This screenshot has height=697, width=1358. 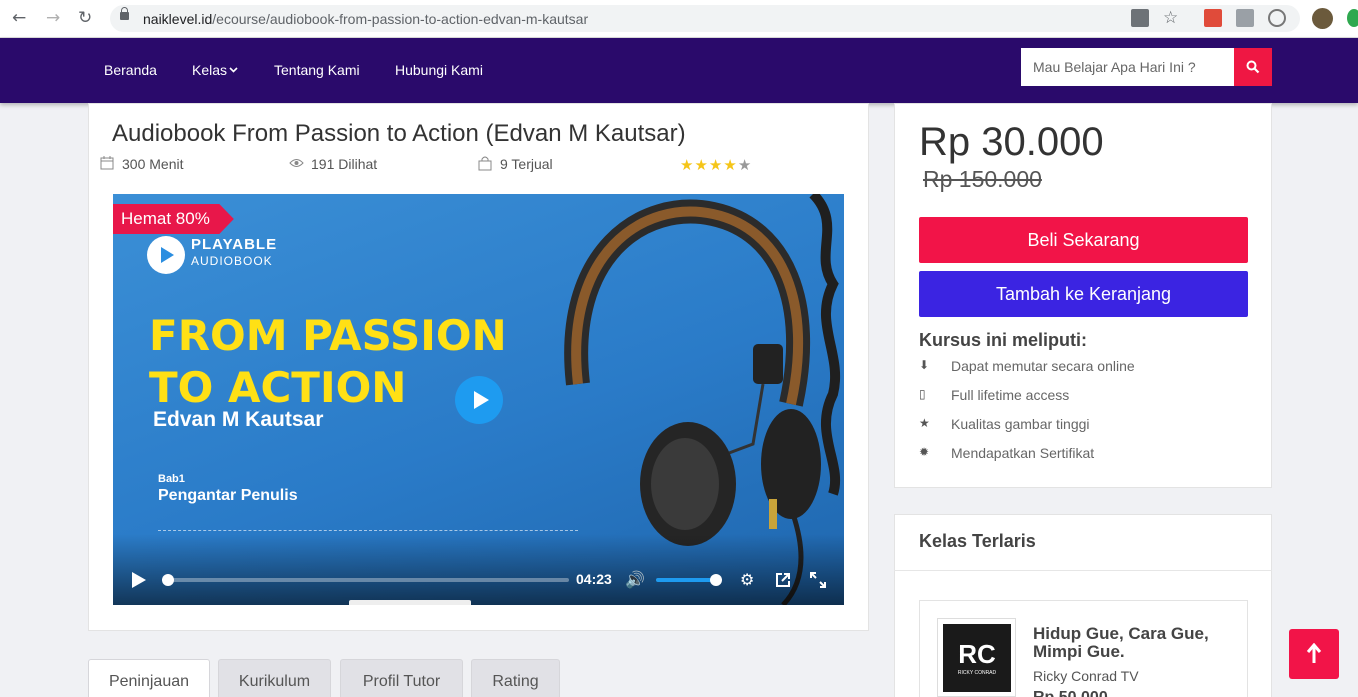 What do you see at coordinates (526, 164) in the screenshot?
I see `sold-text: 9 Terjual` at bounding box center [526, 164].